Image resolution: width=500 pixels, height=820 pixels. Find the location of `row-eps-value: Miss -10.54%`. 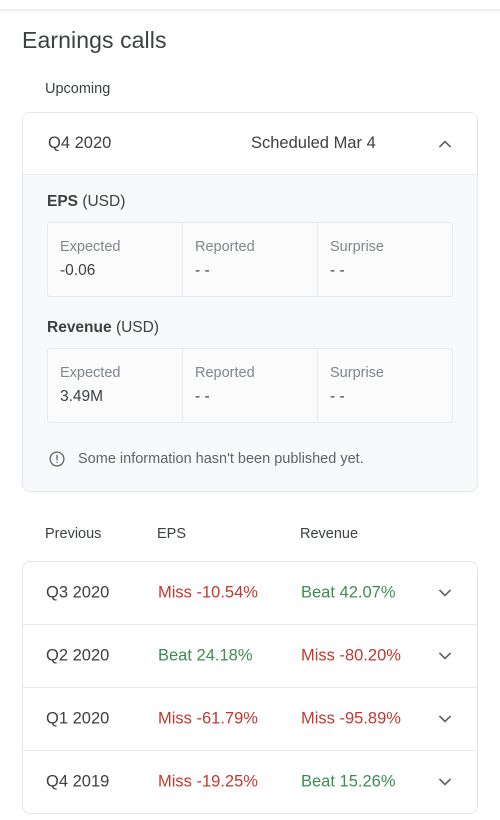

row-eps-value: Miss -10.54% is located at coordinates (208, 592).